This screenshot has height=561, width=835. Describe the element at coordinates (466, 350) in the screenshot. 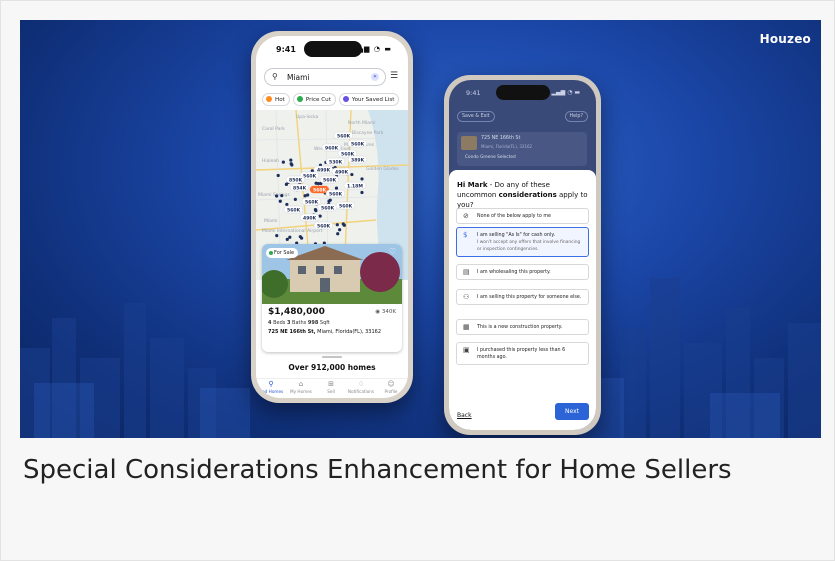

I see `calendar-icon: ▣` at that location.